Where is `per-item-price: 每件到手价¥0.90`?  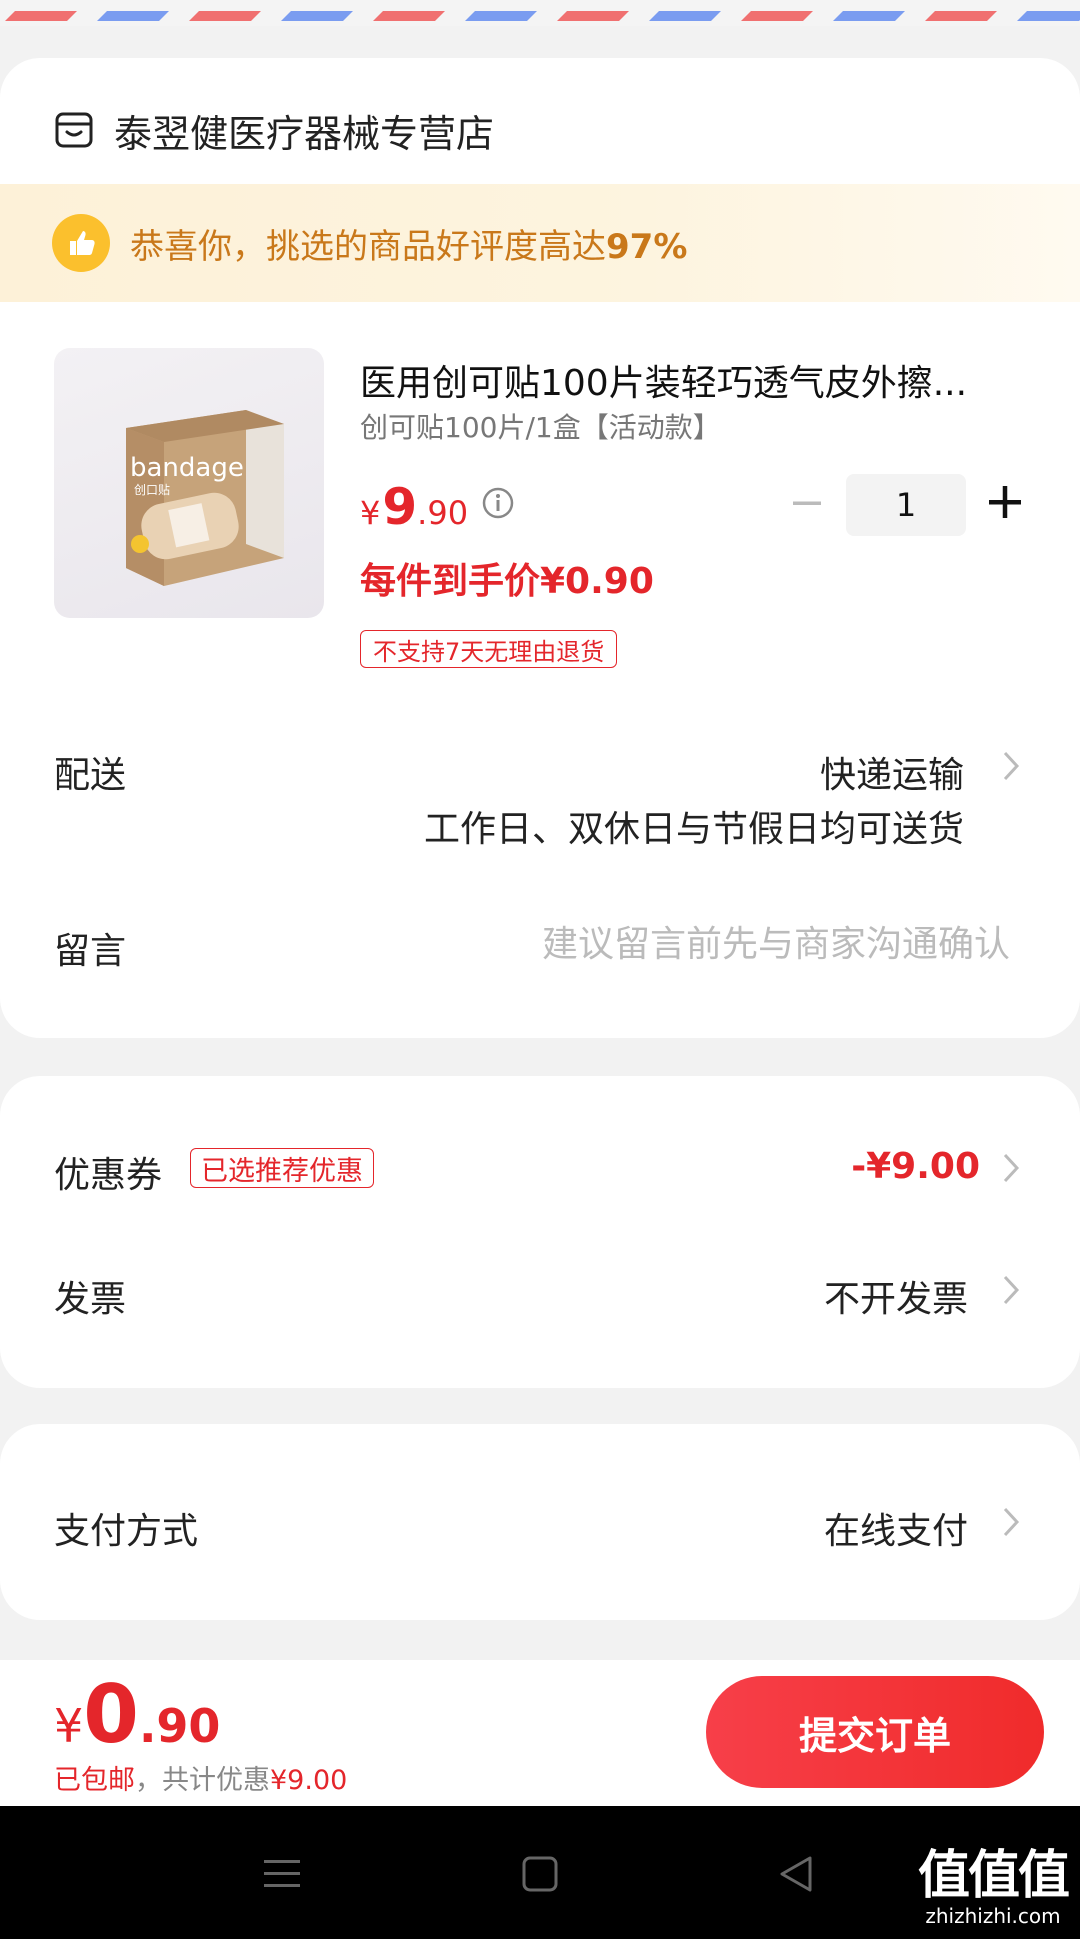
per-item-price: 每件到手价¥0.90 is located at coordinates (507, 581).